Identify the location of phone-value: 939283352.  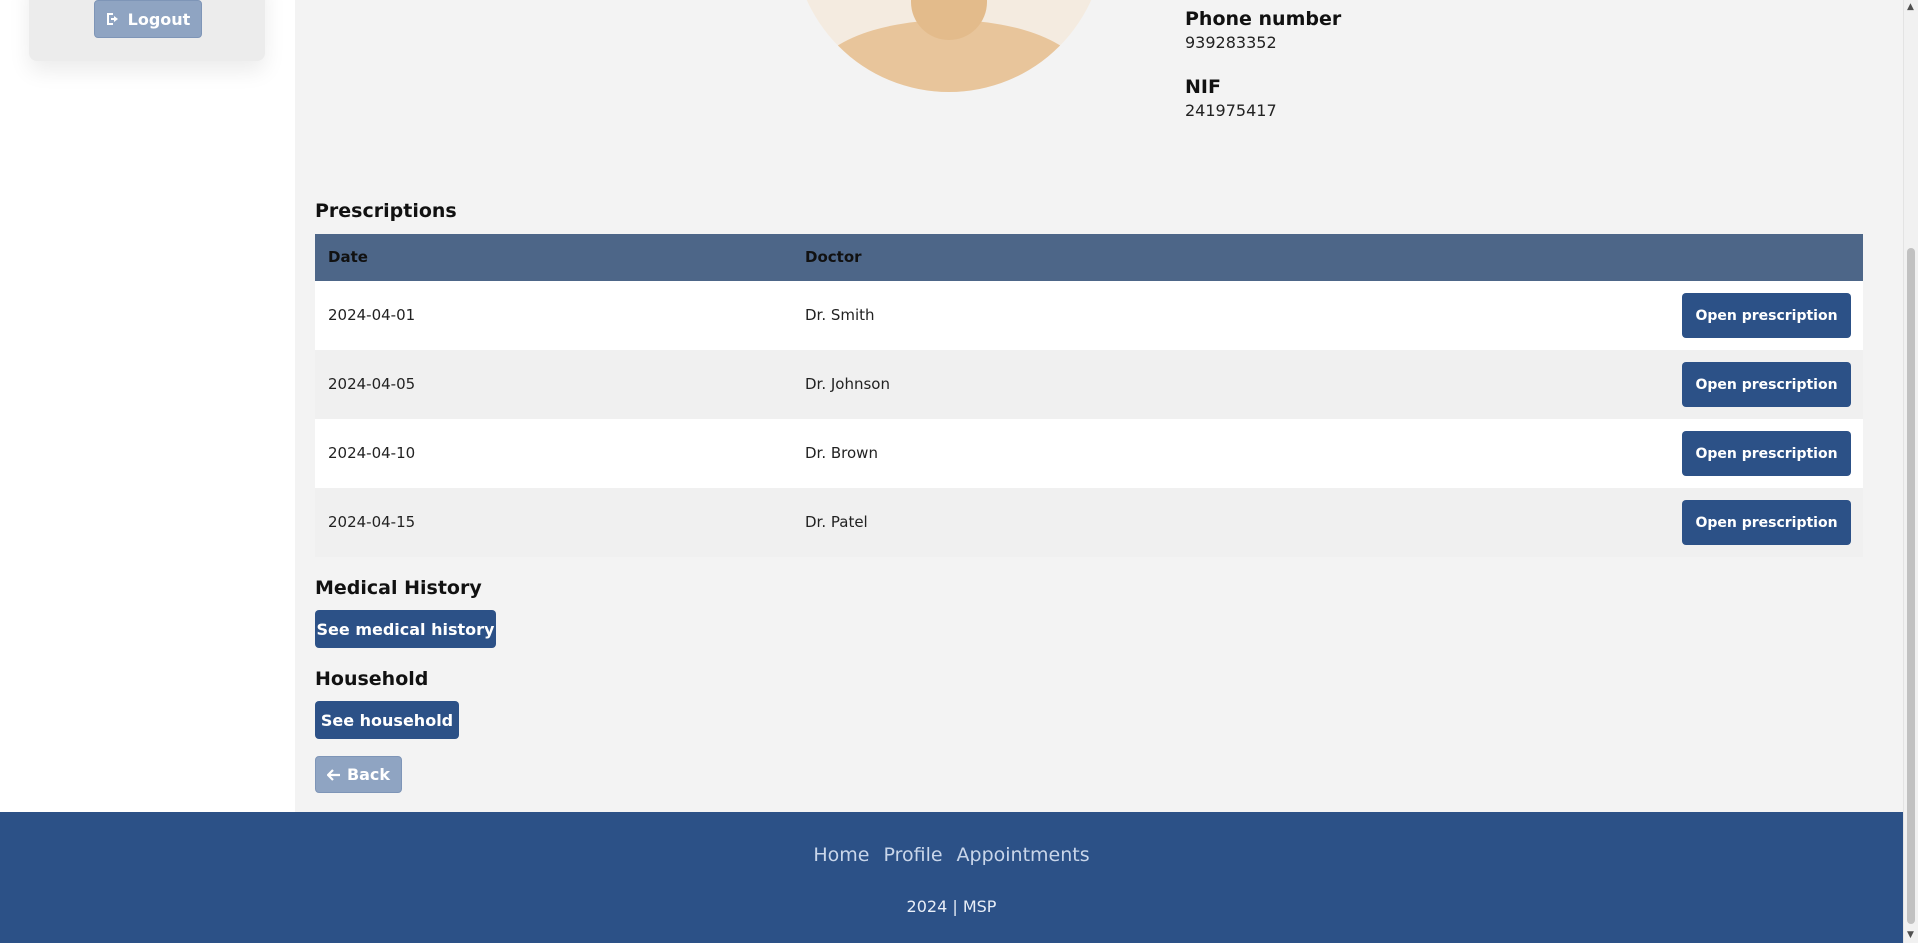
(1231, 42).